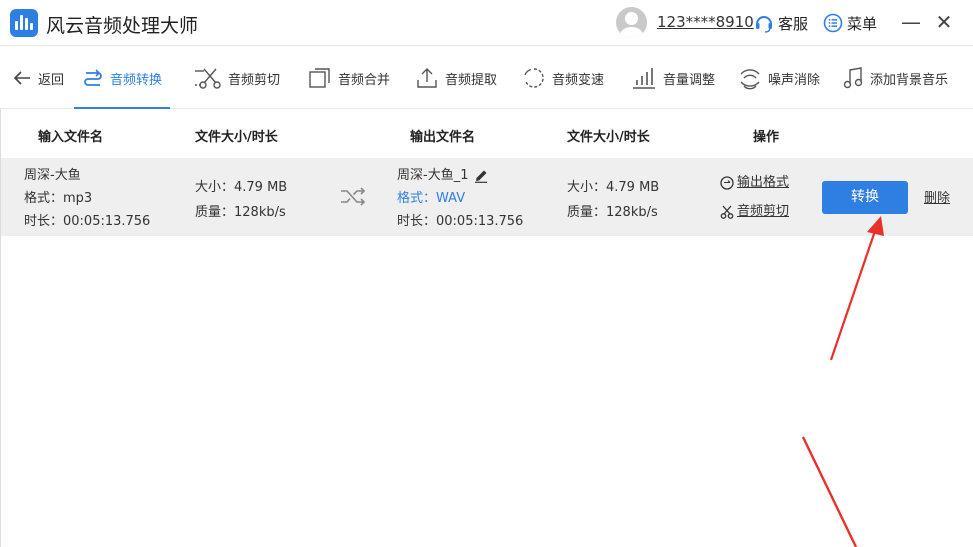 This screenshot has width=973, height=547. I want to click on minimize-button: —, so click(911, 22).